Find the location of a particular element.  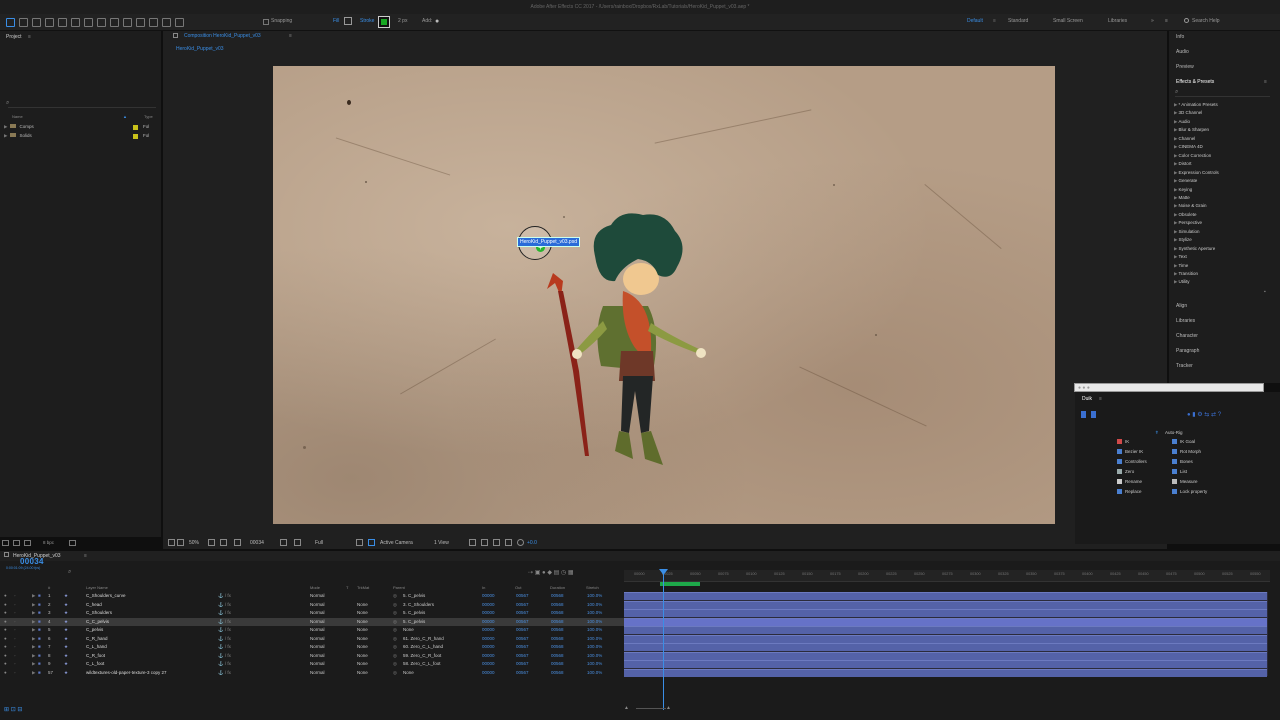

effect-category: ▶Synthetic Aperture is located at coordinates (1194, 249).